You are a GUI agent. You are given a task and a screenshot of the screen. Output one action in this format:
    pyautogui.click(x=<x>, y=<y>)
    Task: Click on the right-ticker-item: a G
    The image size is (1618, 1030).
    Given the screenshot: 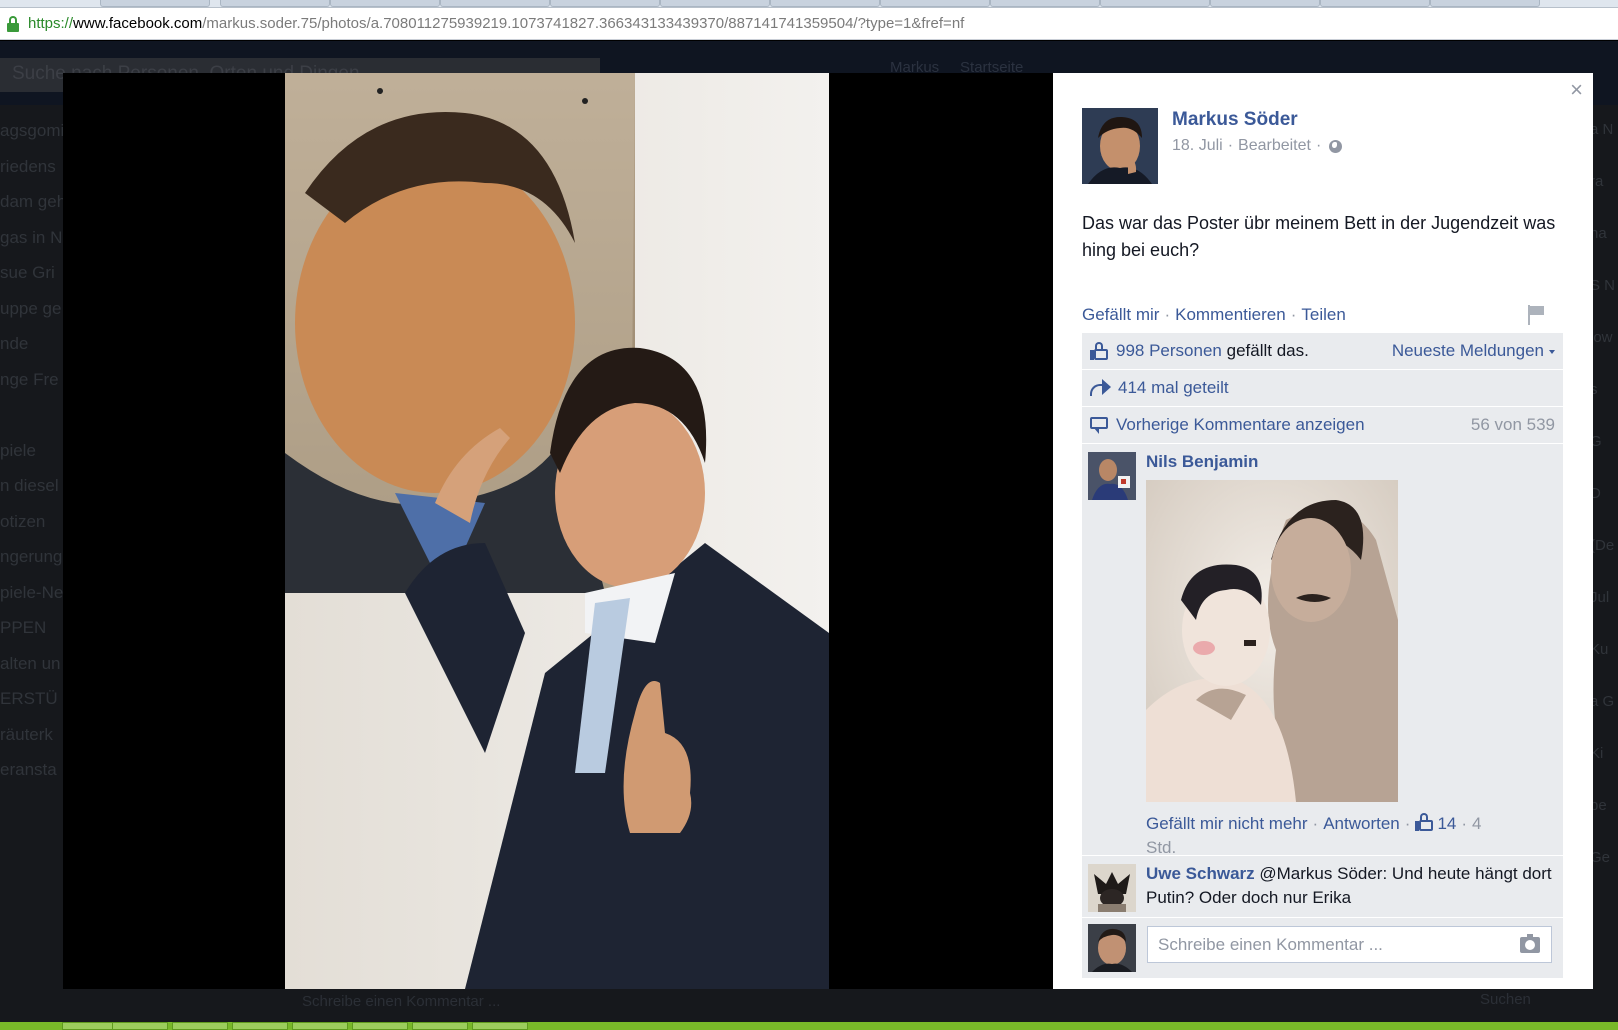 What is the action you would take?
    pyautogui.click(x=1604, y=719)
    